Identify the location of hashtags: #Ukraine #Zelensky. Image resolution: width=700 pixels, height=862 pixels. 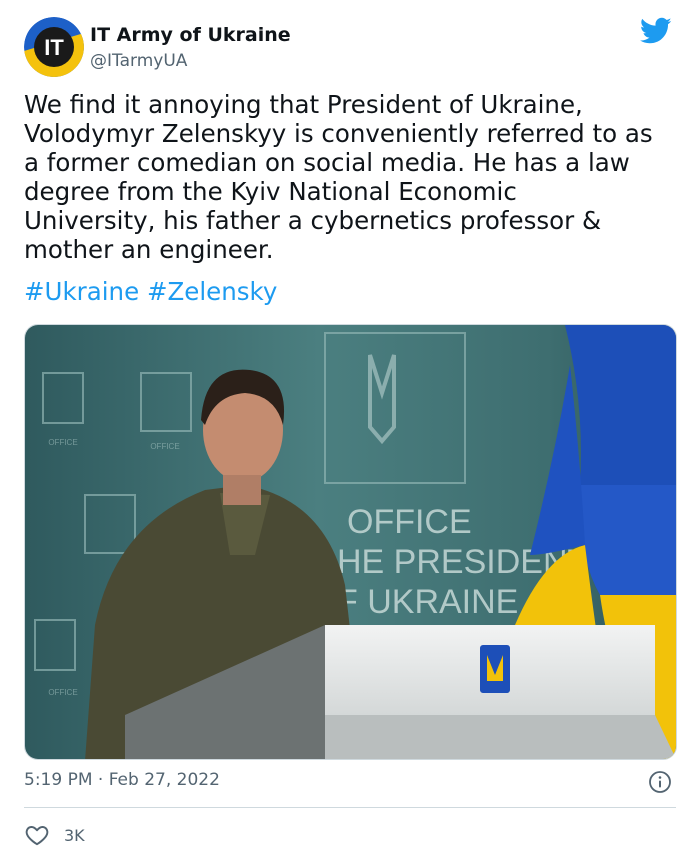
(150, 292).